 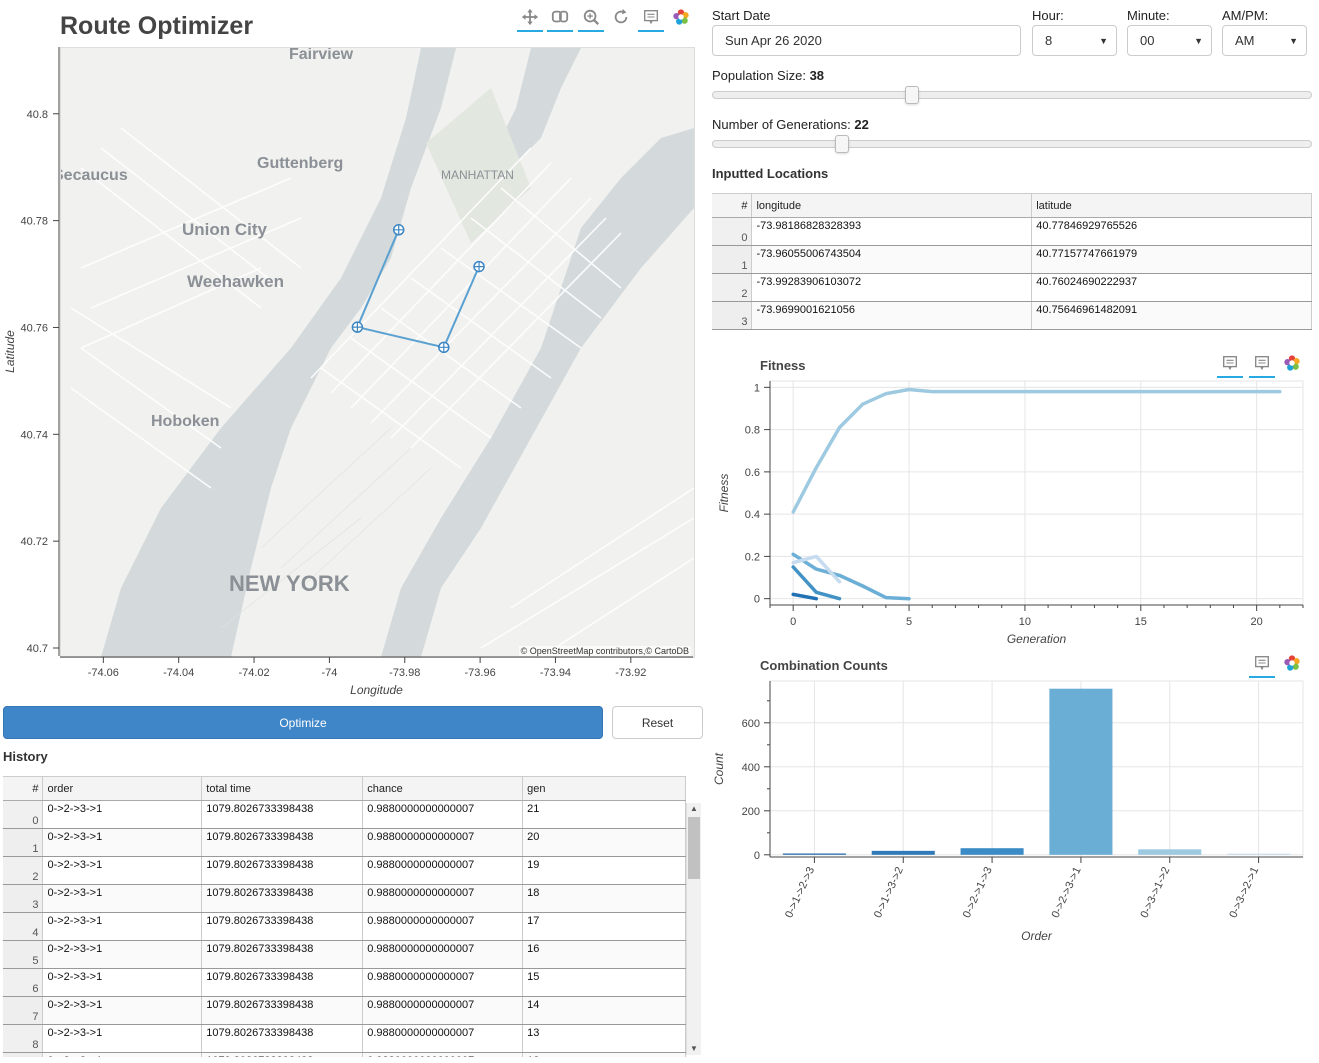 What do you see at coordinates (909, 622) in the screenshot?
I see `x-tick-label: 5` at bounding box center [909, 622].